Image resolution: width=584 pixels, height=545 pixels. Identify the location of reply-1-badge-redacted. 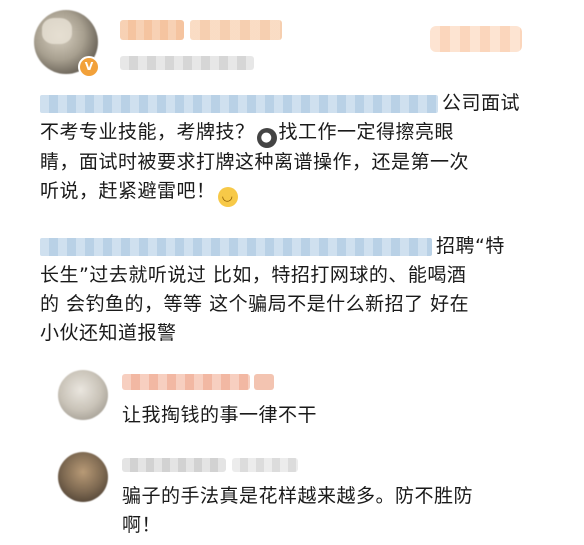
(264, 382).